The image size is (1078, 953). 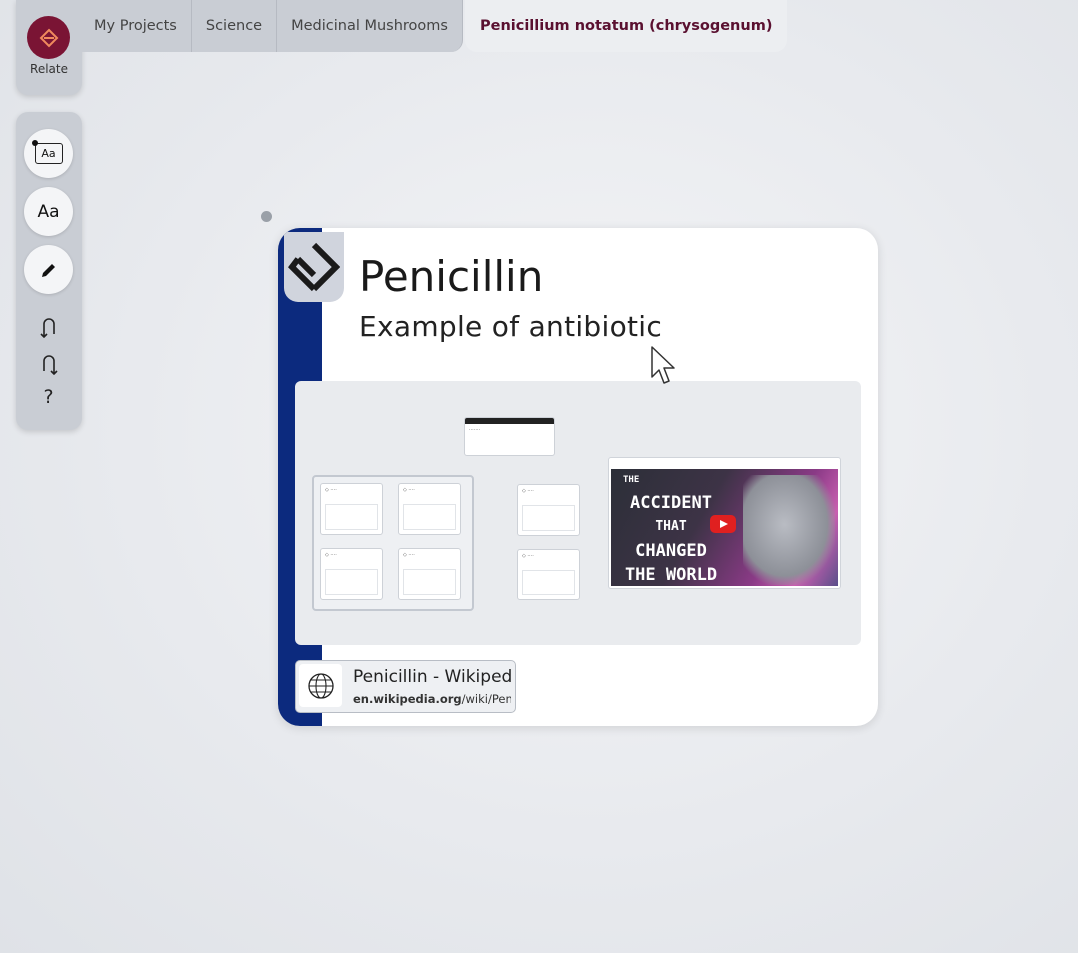 I want to click on link-url: en.wikipedia.org/wiki/Penicillin, so click(x=432, y=699).